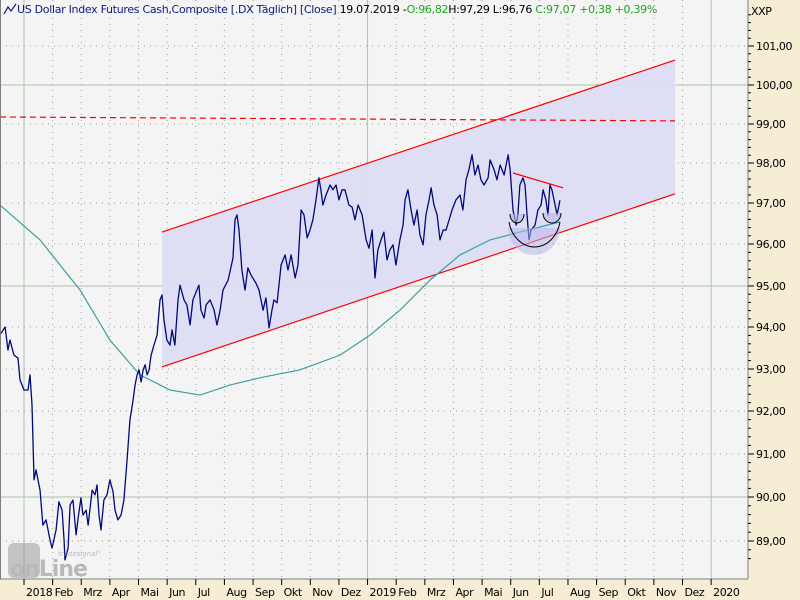 The image size is (800, 600). What do you see at coordinates (771, 124) in the screenshot?
I see `y-tick-label: 99,00` at bounding box center [771, 124].